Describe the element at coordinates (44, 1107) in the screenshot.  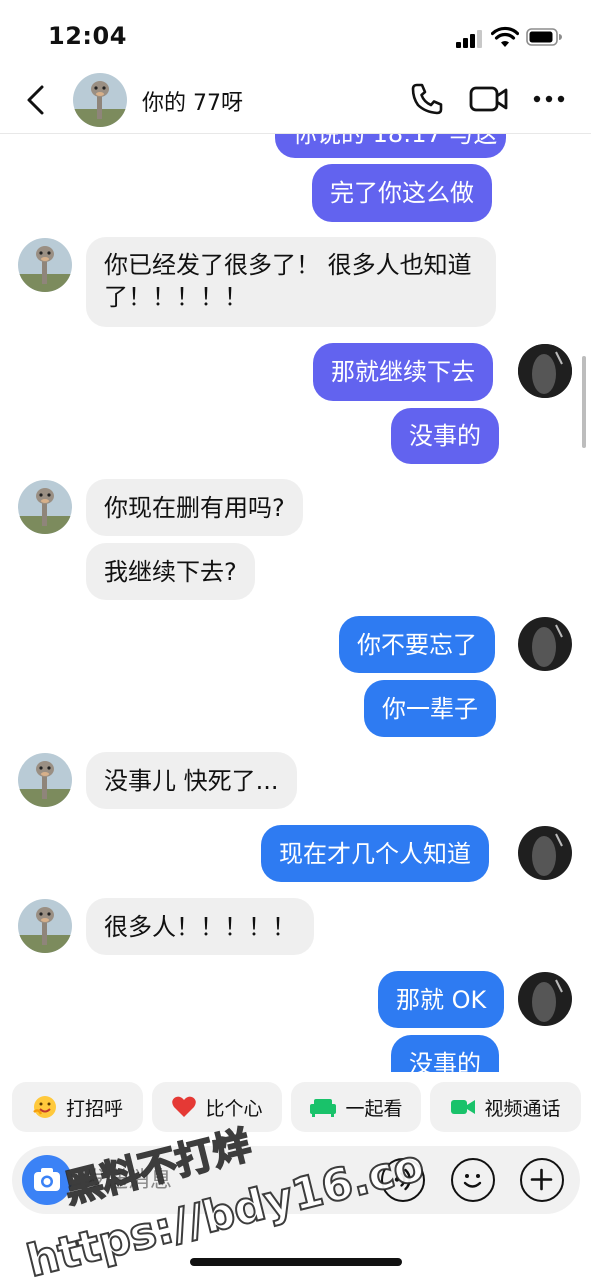
I see `wave-emoji-icon` at that location.